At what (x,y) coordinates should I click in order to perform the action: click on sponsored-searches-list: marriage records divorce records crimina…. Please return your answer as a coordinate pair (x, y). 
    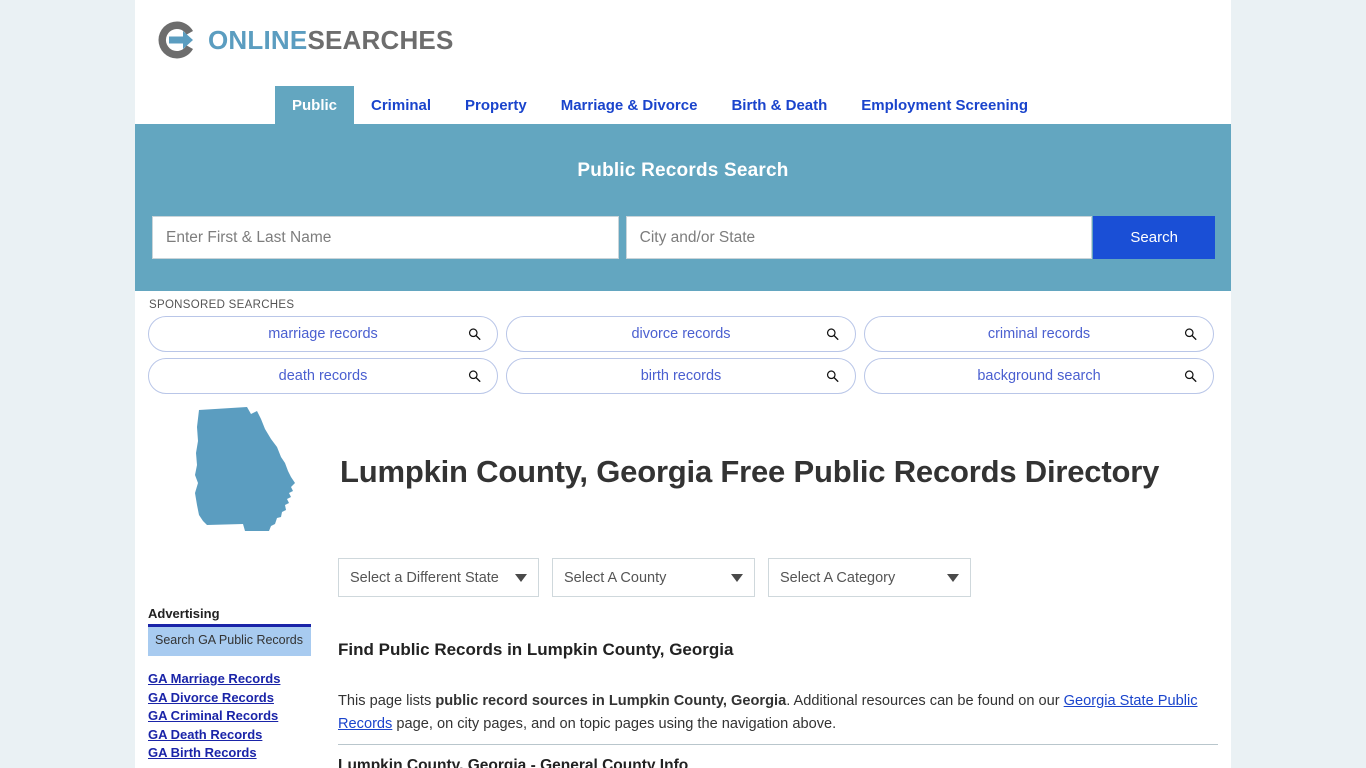
    Looking at the image, I should click on (682, 355).